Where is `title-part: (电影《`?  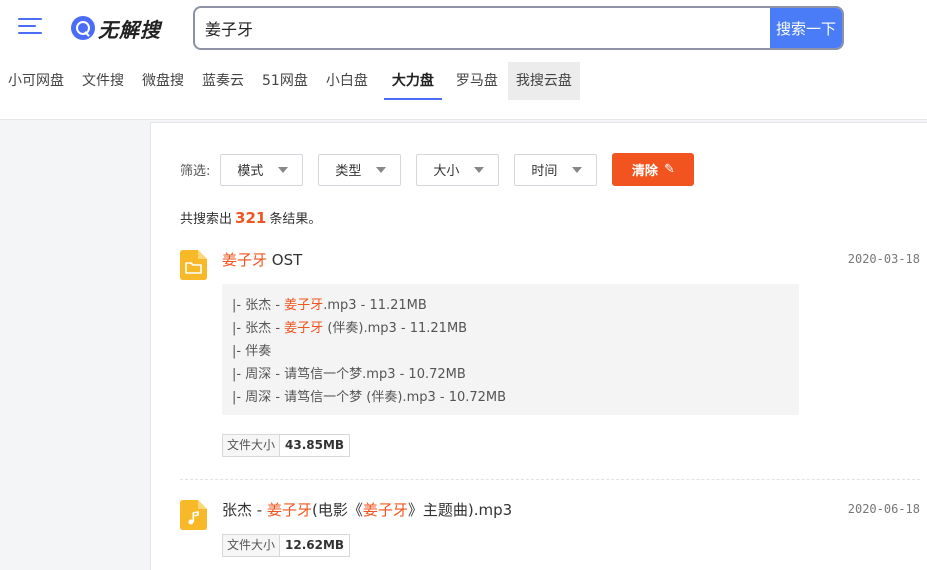
title-part: (电影《 is located at coordinates (337, 510).